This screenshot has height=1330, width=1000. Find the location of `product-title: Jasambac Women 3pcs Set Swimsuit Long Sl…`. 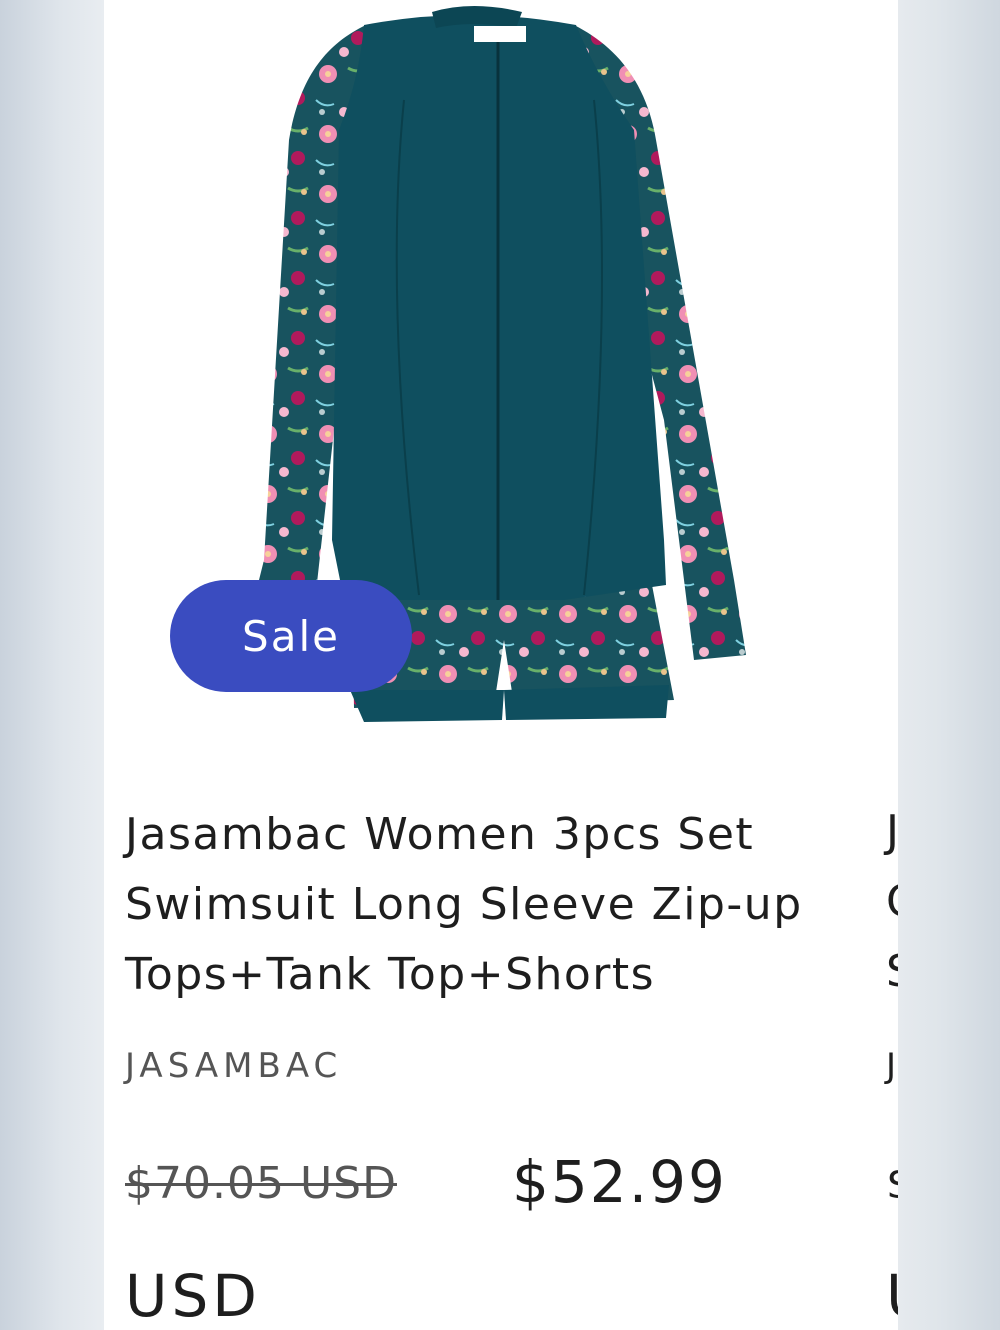

product-title: Jasambac Women 3pcs Set Swimsuit Long Sl… is located at coordinates (495, 905).